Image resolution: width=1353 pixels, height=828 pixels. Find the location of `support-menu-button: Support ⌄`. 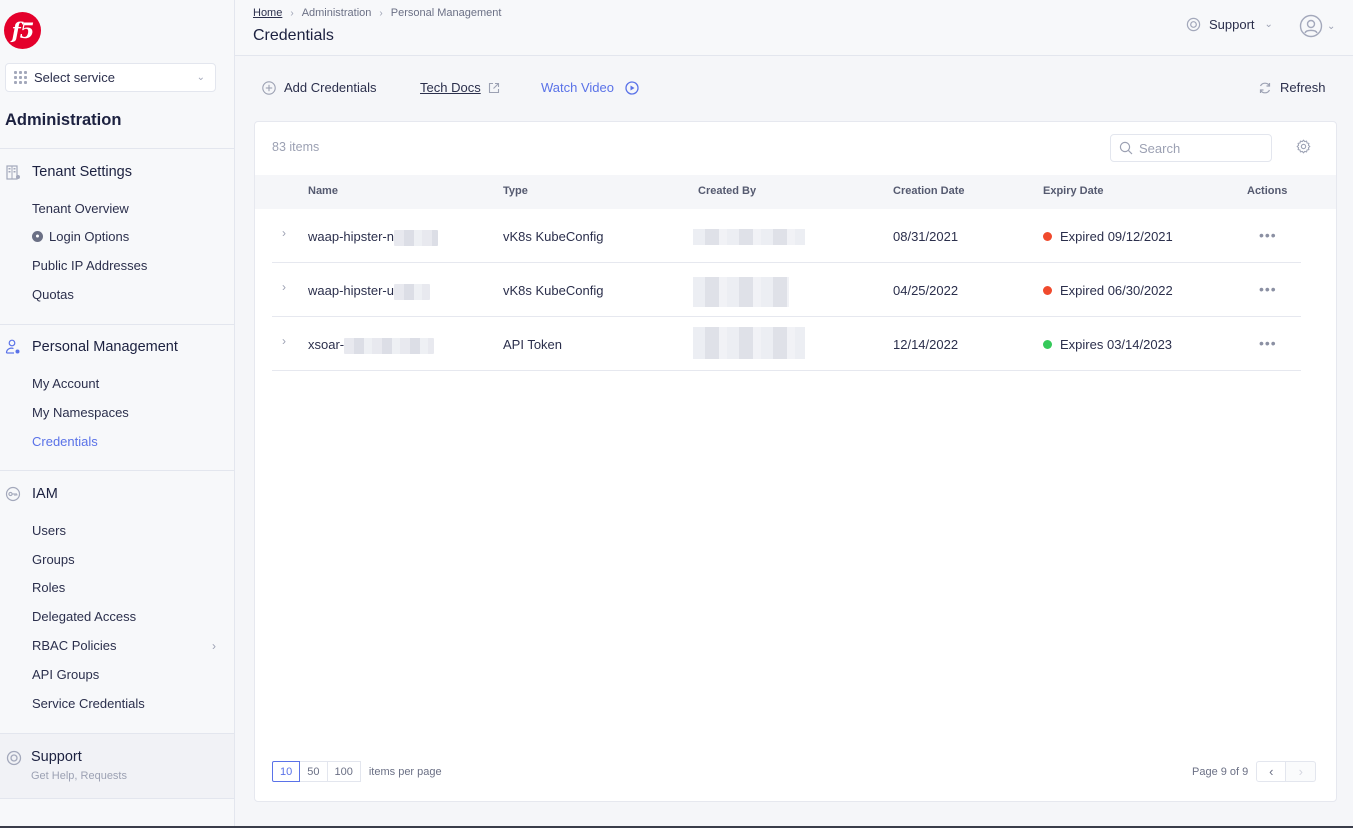

support-menu-button: Support ⌄ is located at coordinates (1229, 24).